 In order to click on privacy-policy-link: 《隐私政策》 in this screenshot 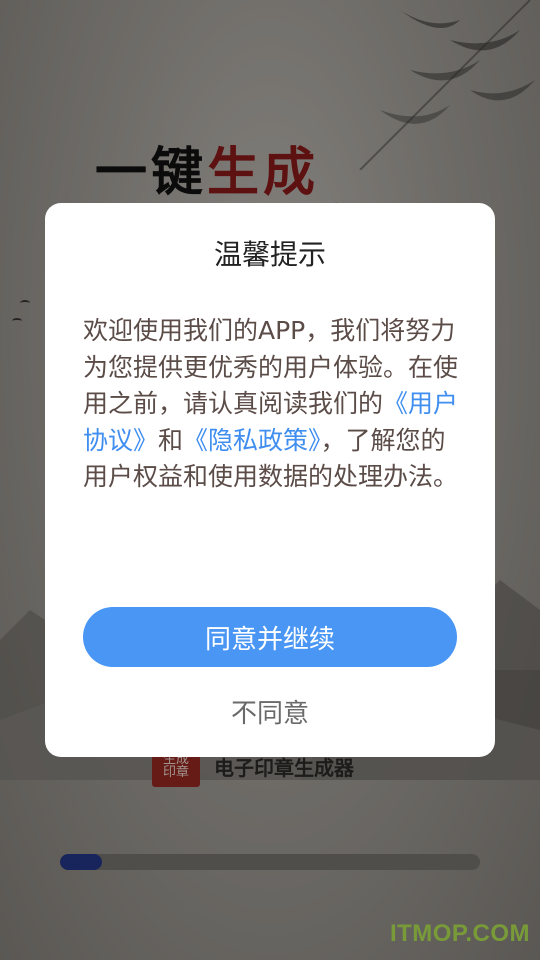, I will do `click(252, 440)`.